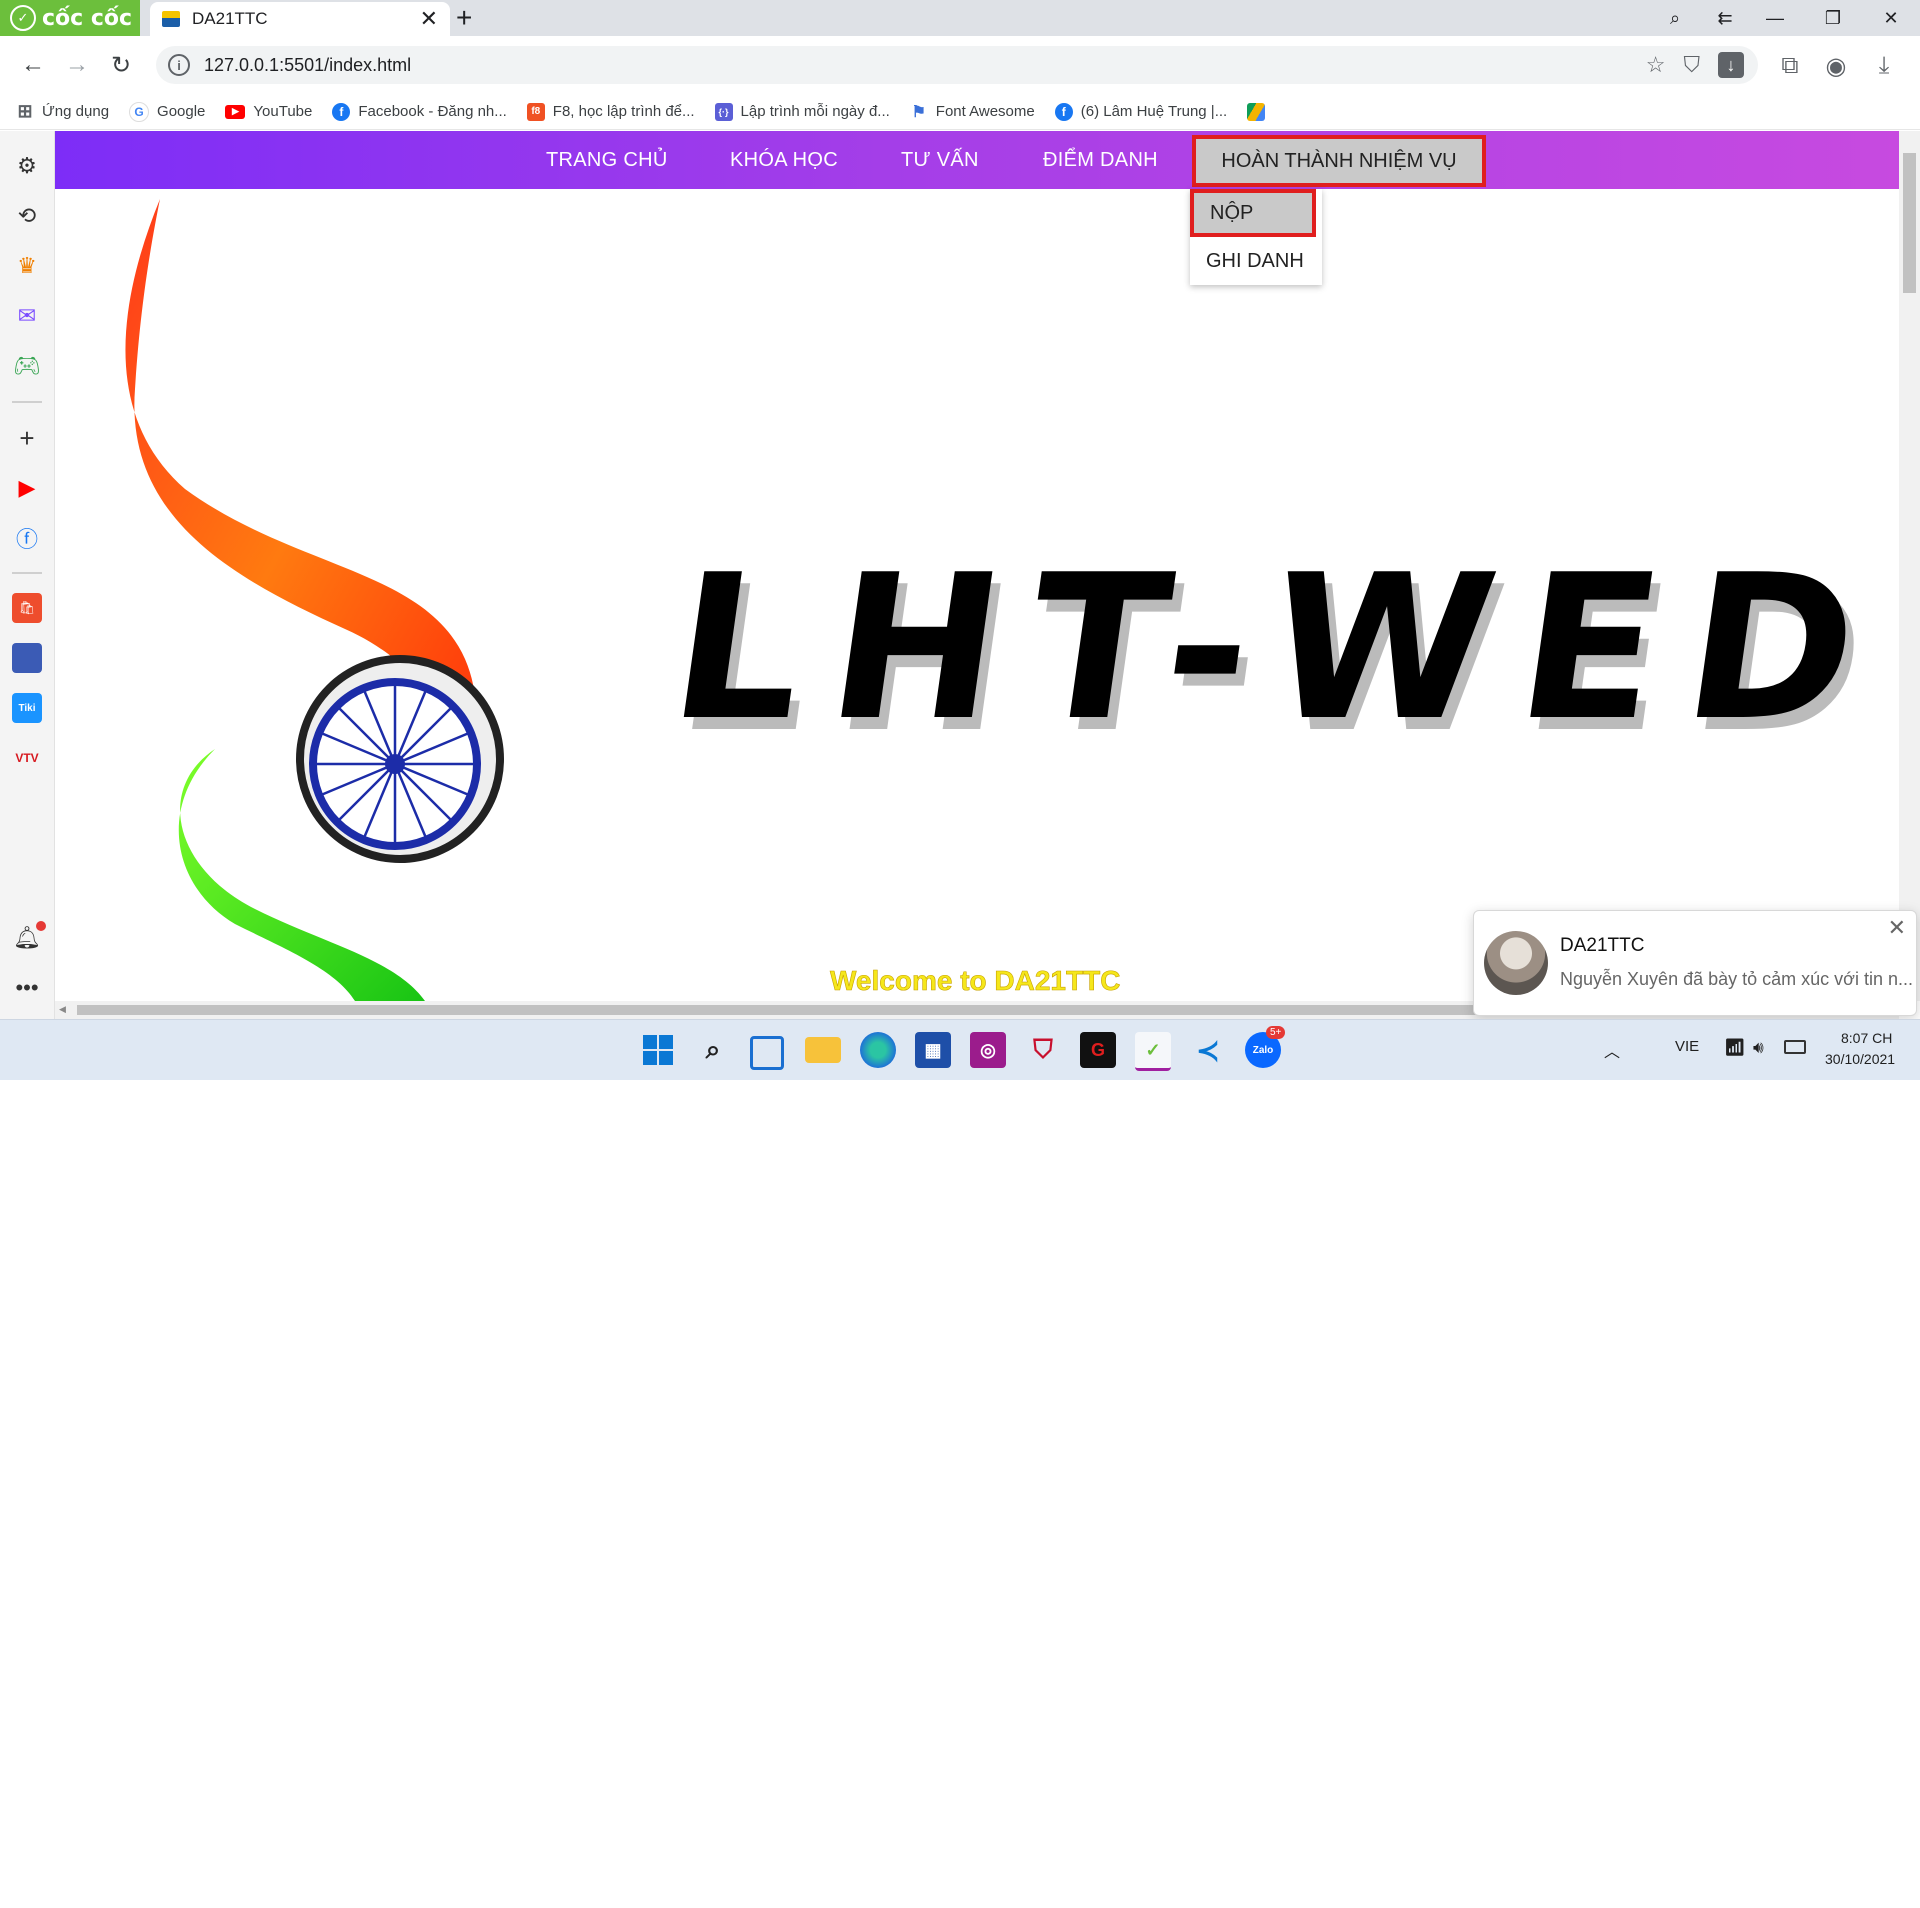  I want to click on bookmark-star-icon: ☆, so click(1656, 65).